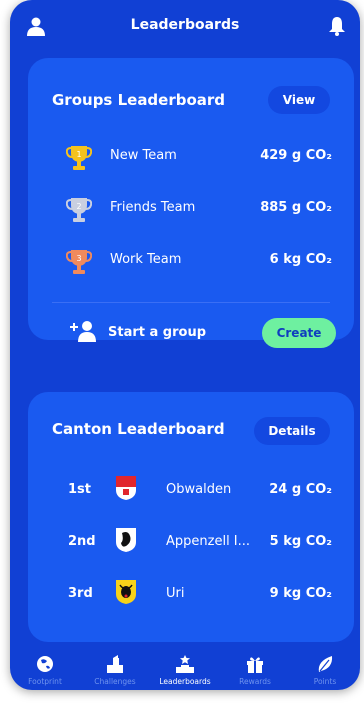 The width and height of the screenshot is (364, 705). Describe the element at coordinates (126, 488) in the screenshot. I see `obwalden-crest-icon` at that location.